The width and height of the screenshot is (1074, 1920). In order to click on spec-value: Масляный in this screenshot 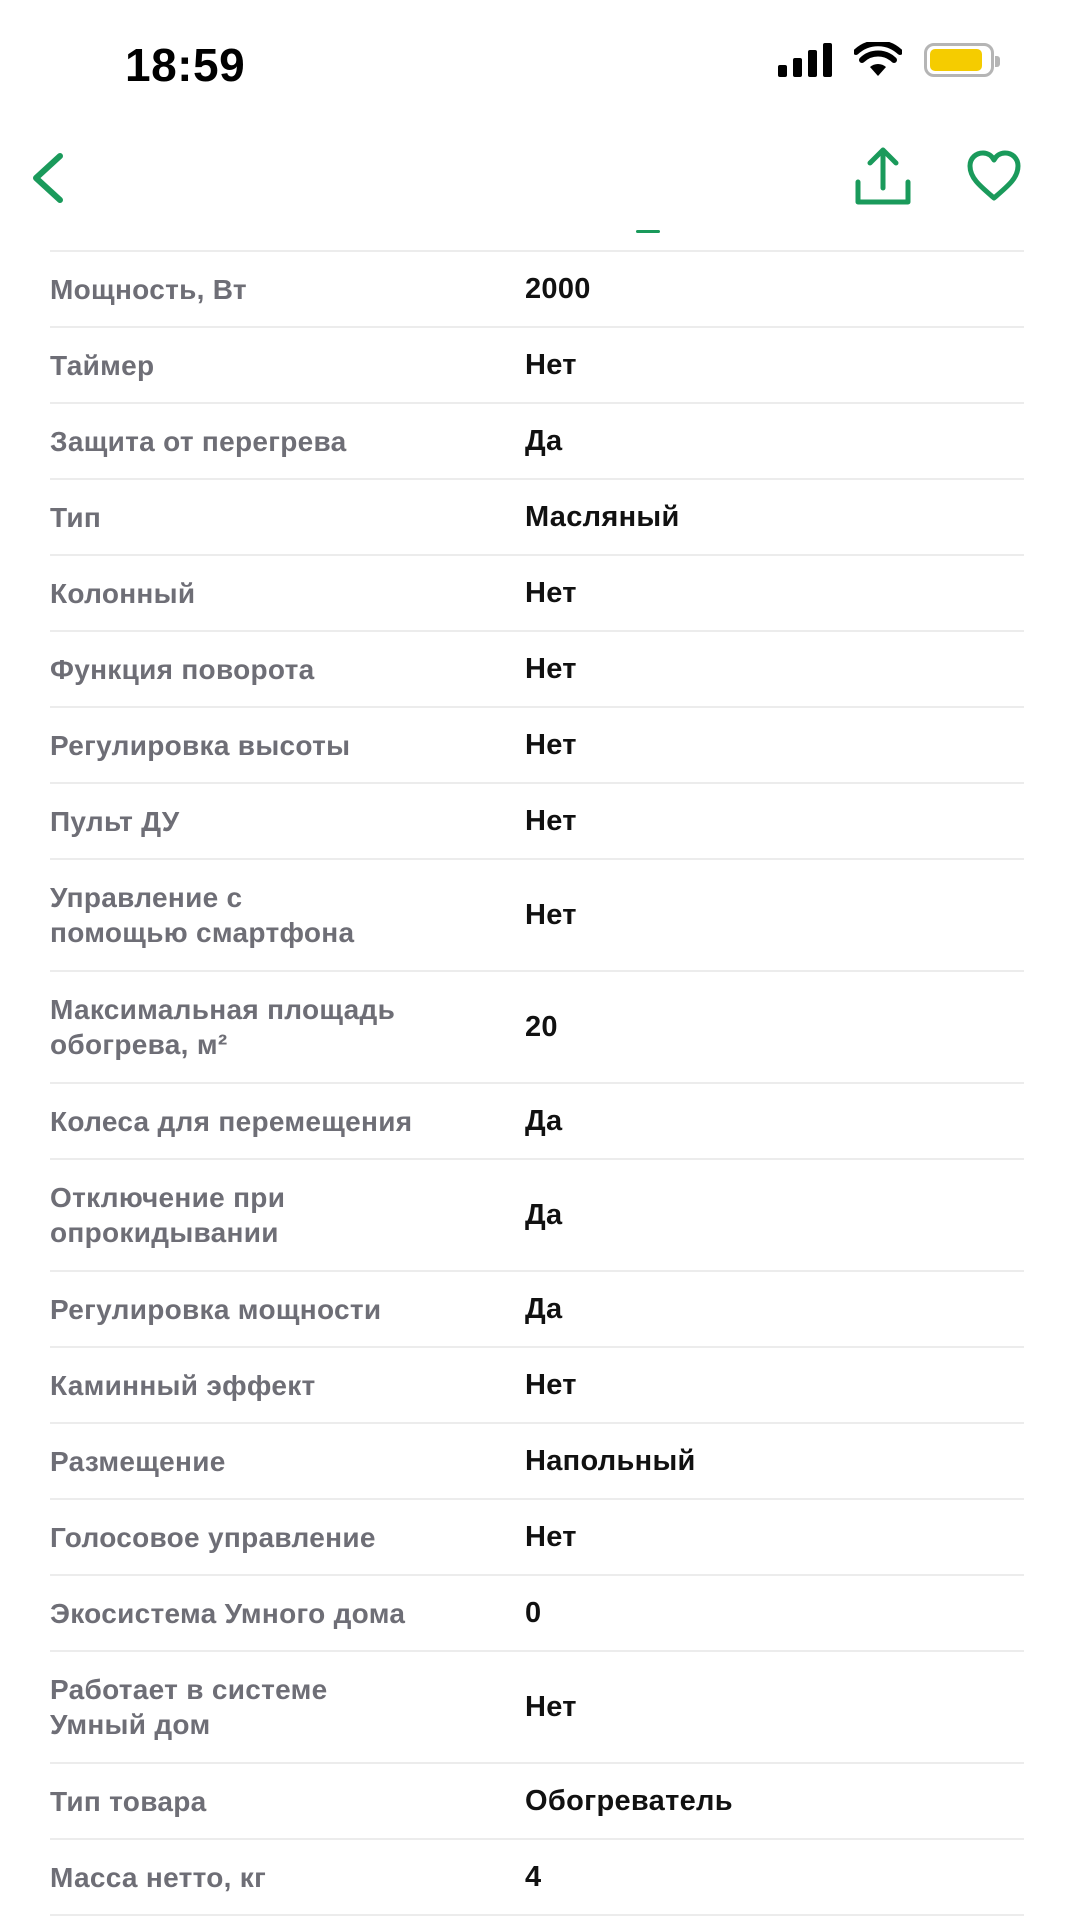, I will do `click(602, 516)`.